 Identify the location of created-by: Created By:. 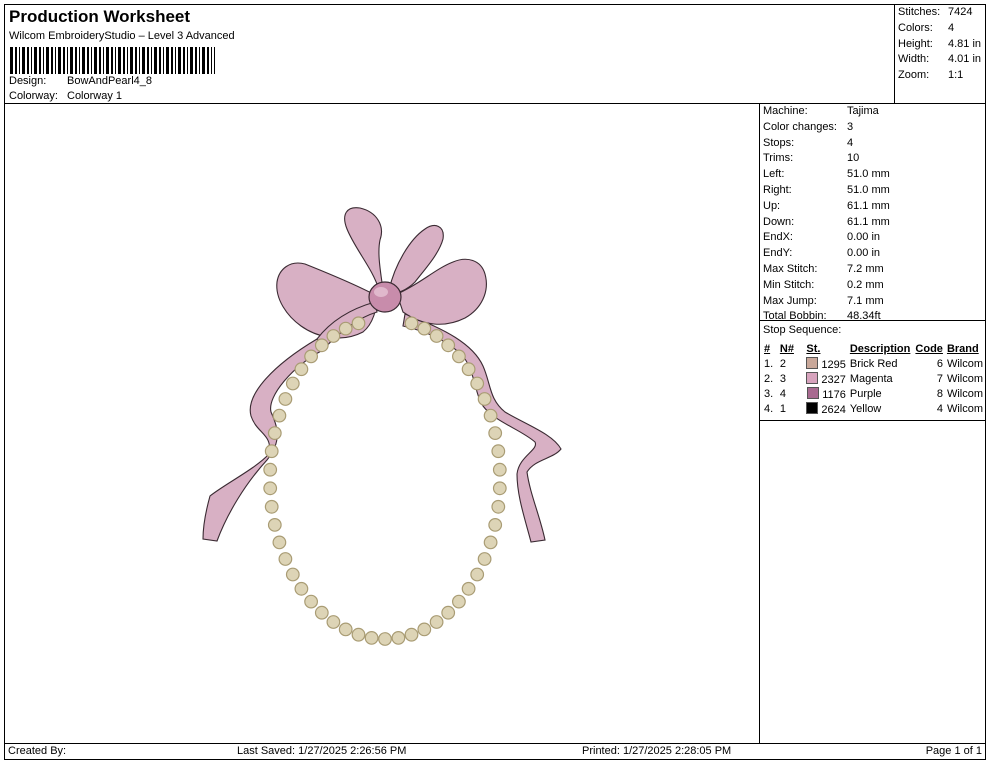
(37, 751).